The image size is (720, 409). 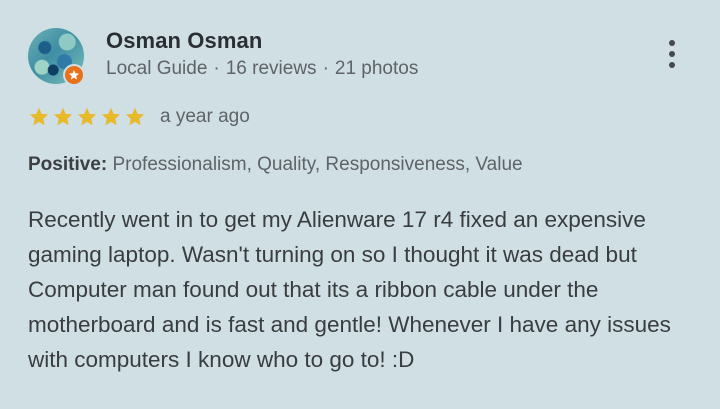 I want to click on attributes-label: Positive:, so click(x=68, y=164).